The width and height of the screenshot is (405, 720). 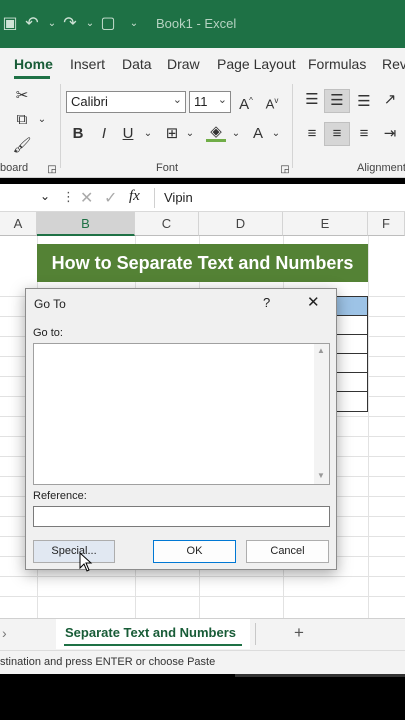 I want to click on align-right-icon: ≡, so click(x=364, y=134).